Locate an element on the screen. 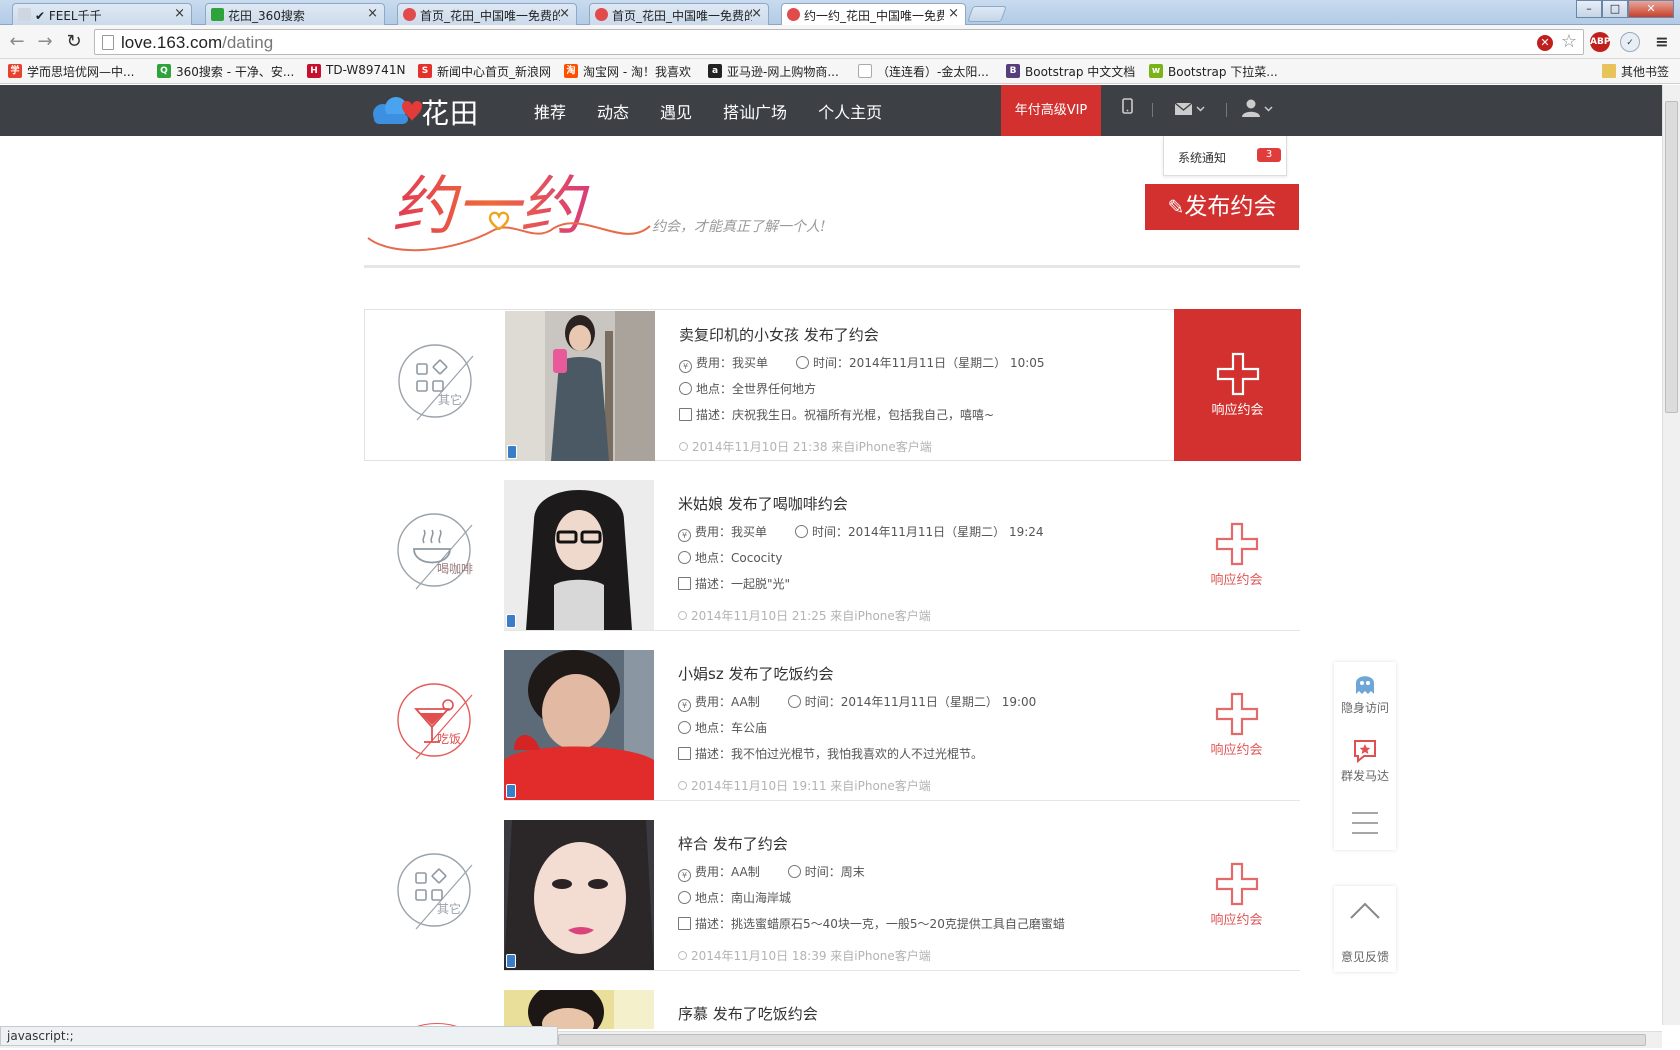 The width and height of the screenshot is (1680, 1050). publish-dating-button: ✎发布约会 is located at coordinates (1222, 207).